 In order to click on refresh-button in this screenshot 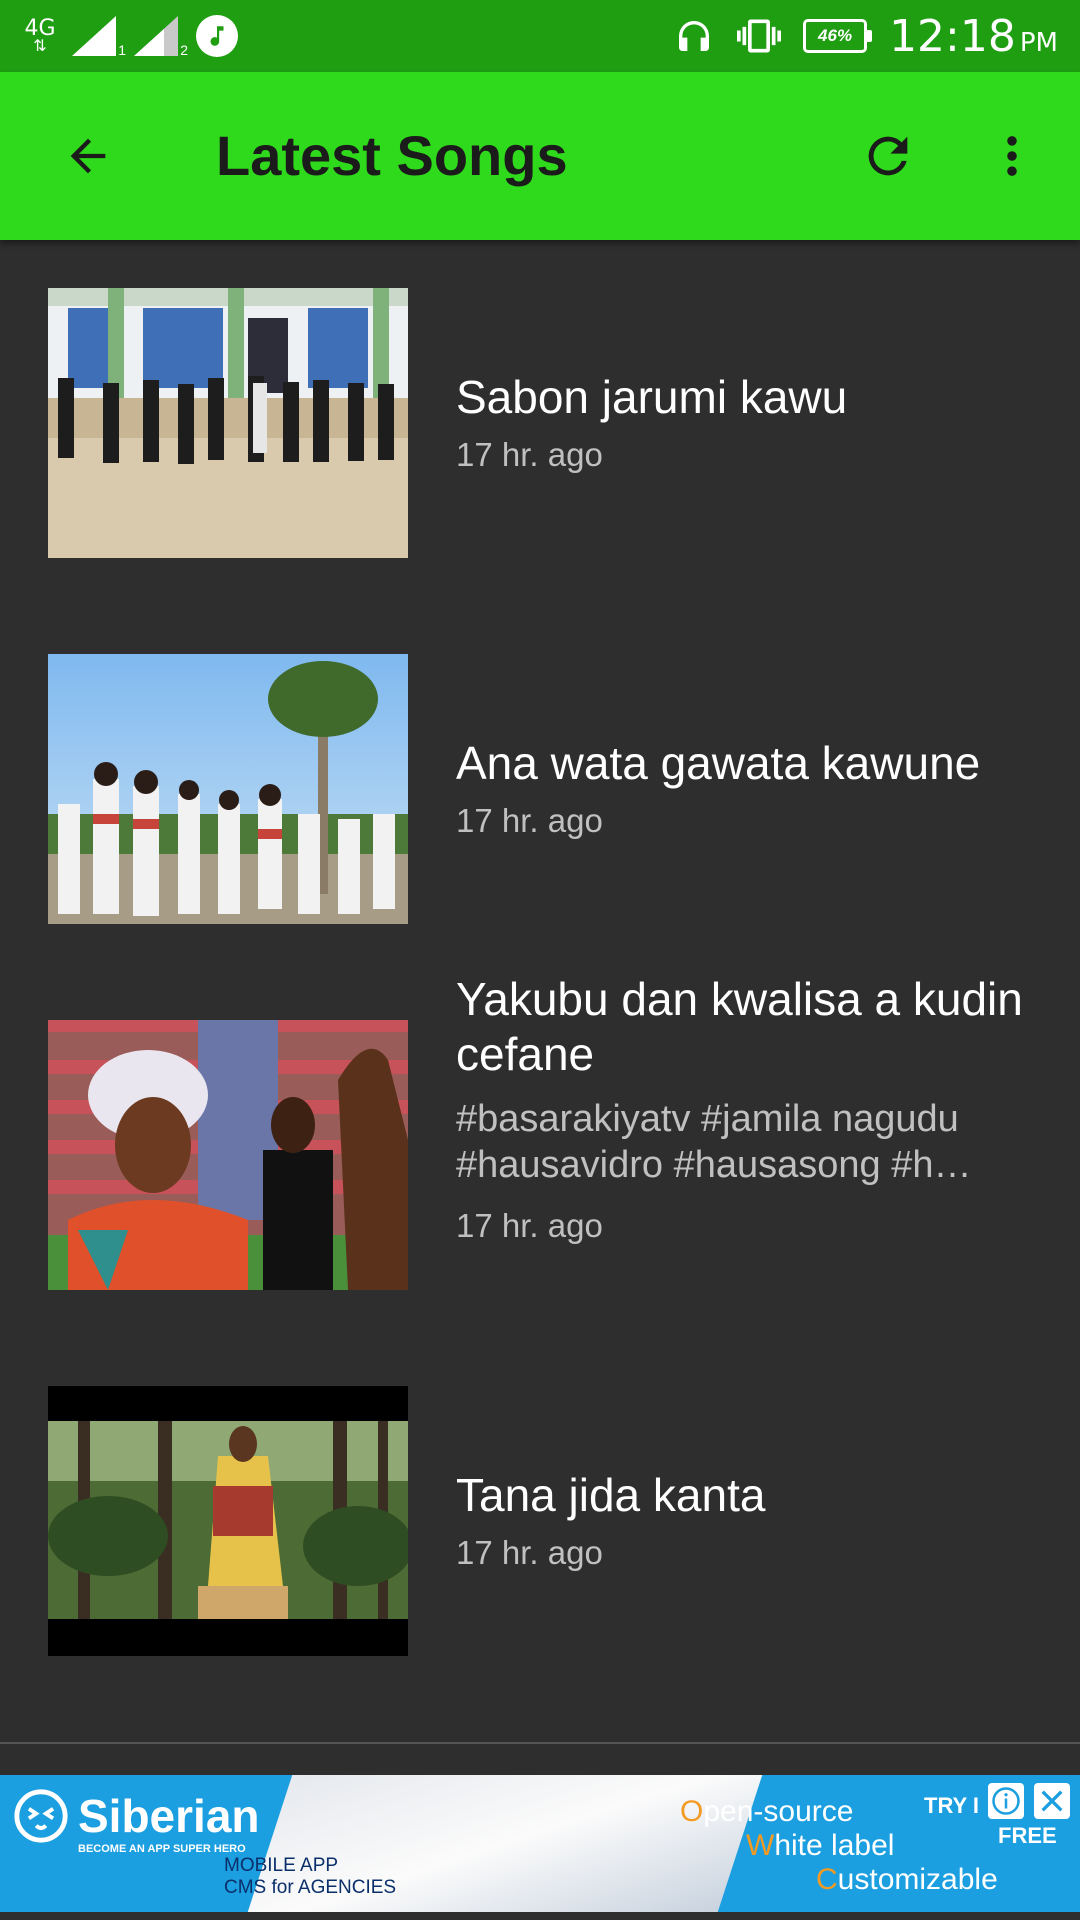, I will do `click(888, 156)`.